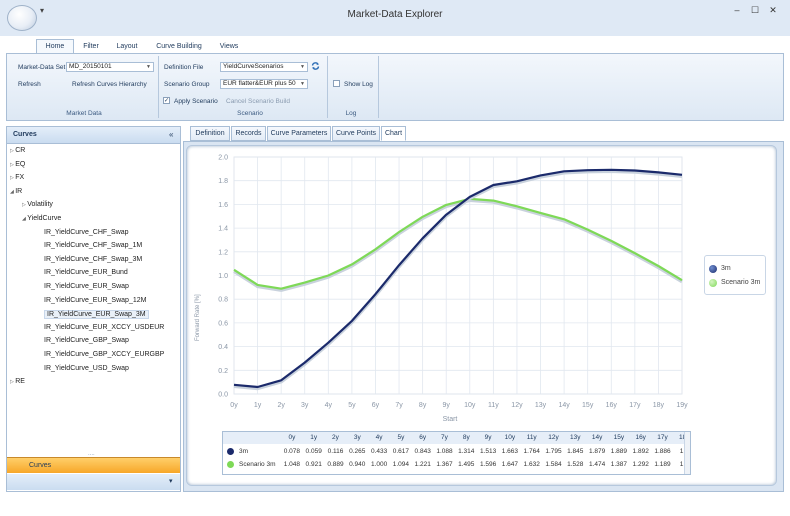 The image size is (790, 516). What do you see at coordinates (127, 46) in the screenshot?
I see `ribbon-tab-layout: Layout` at bounding box center [127, 46].